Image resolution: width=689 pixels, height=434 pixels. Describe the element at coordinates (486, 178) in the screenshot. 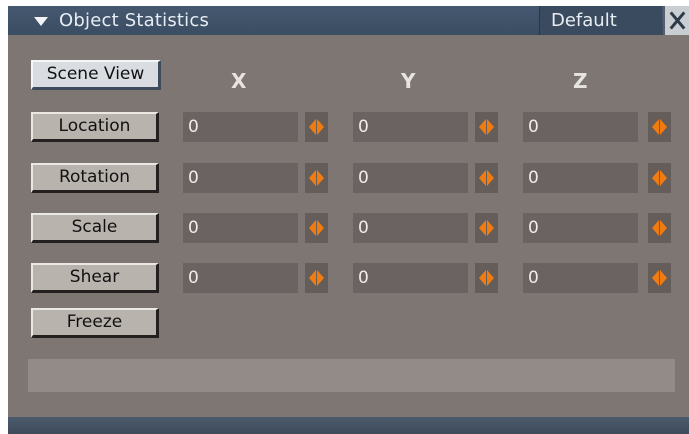

I see `rotation-y-spinner-icon` at that location.